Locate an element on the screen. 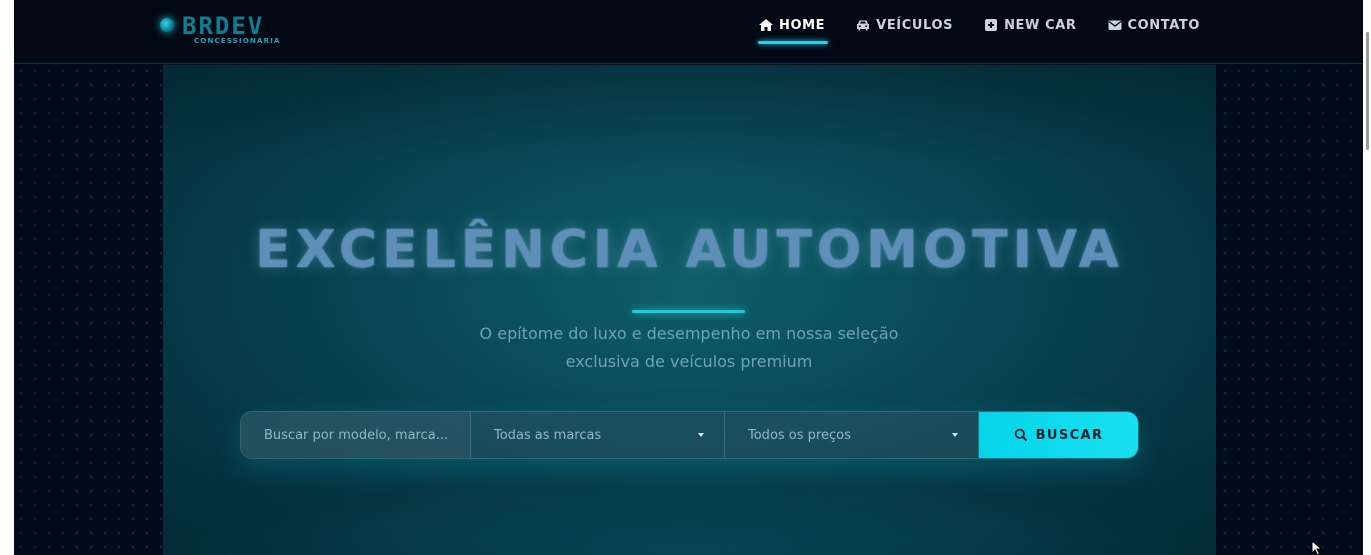 The image size is (1371, 555). plus-square-icon is located at coordinates (991, 25).